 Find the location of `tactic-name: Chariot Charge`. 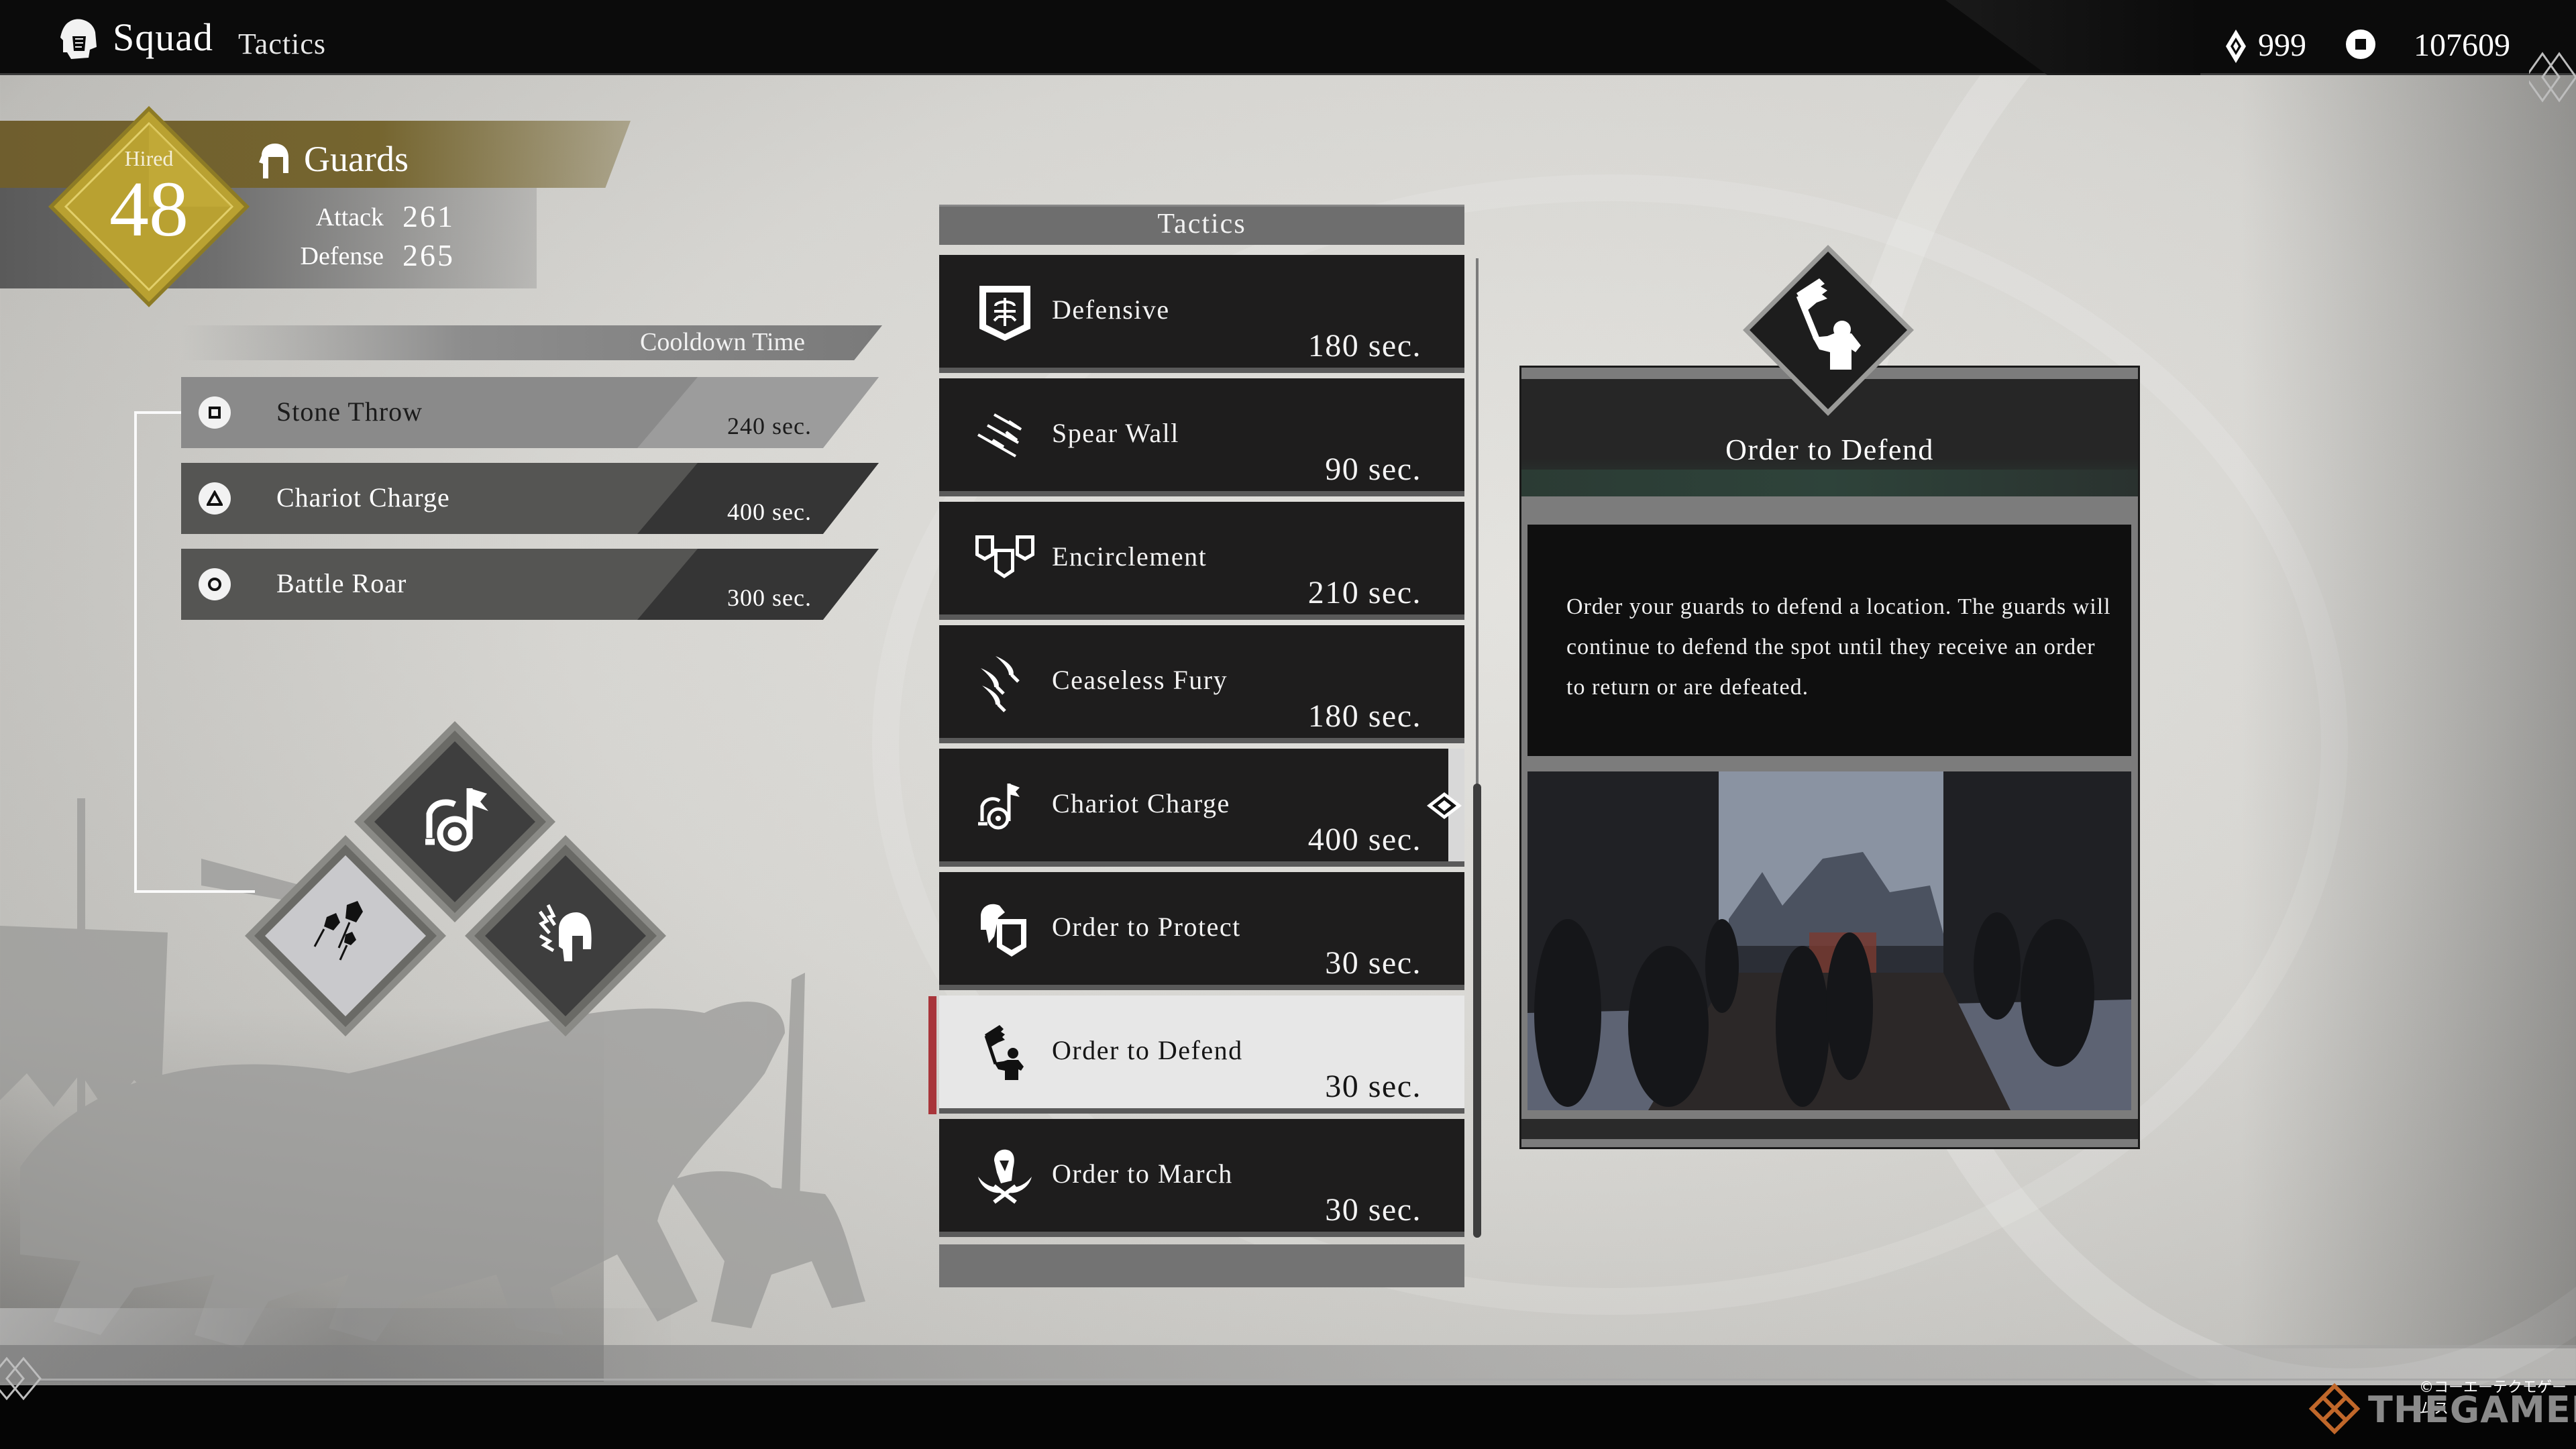

tactic-name: Chariot Charge is located at coordinates (1141, 803).